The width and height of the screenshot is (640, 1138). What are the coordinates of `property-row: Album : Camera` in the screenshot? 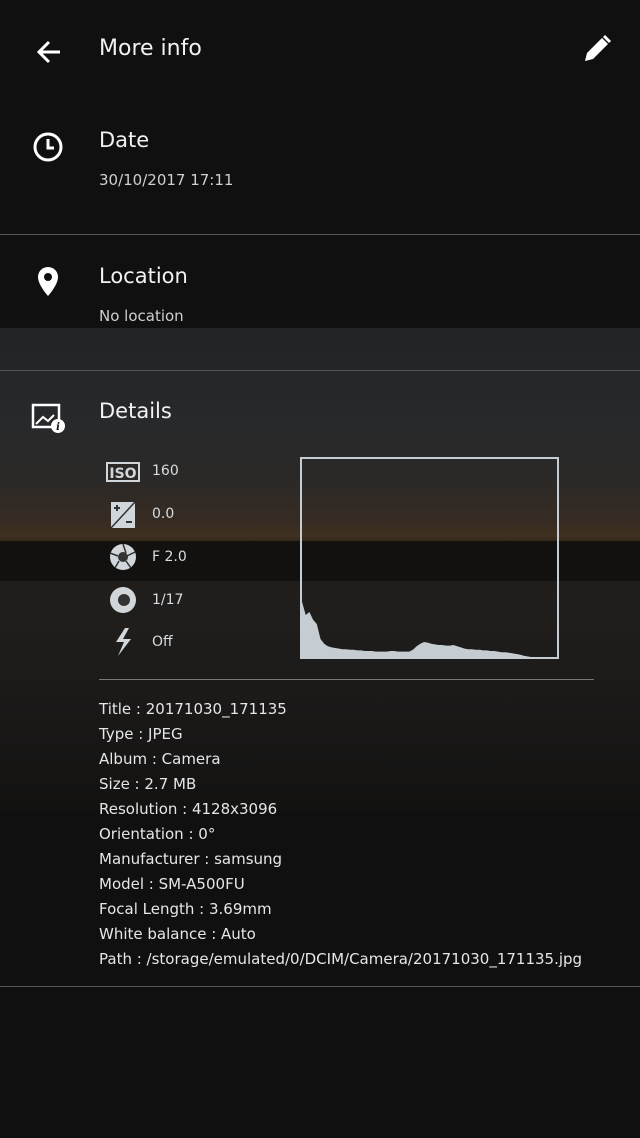 It's located at (160, 759).